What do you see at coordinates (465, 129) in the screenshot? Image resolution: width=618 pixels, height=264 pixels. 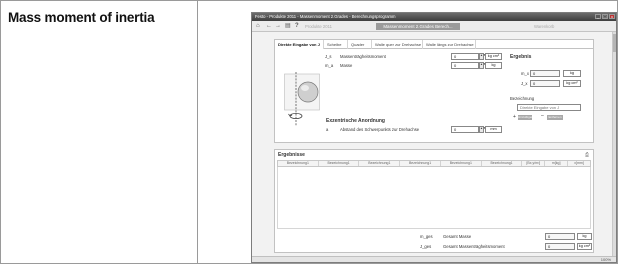 I see `distance-input: 0` at bounding box center [465, 129].